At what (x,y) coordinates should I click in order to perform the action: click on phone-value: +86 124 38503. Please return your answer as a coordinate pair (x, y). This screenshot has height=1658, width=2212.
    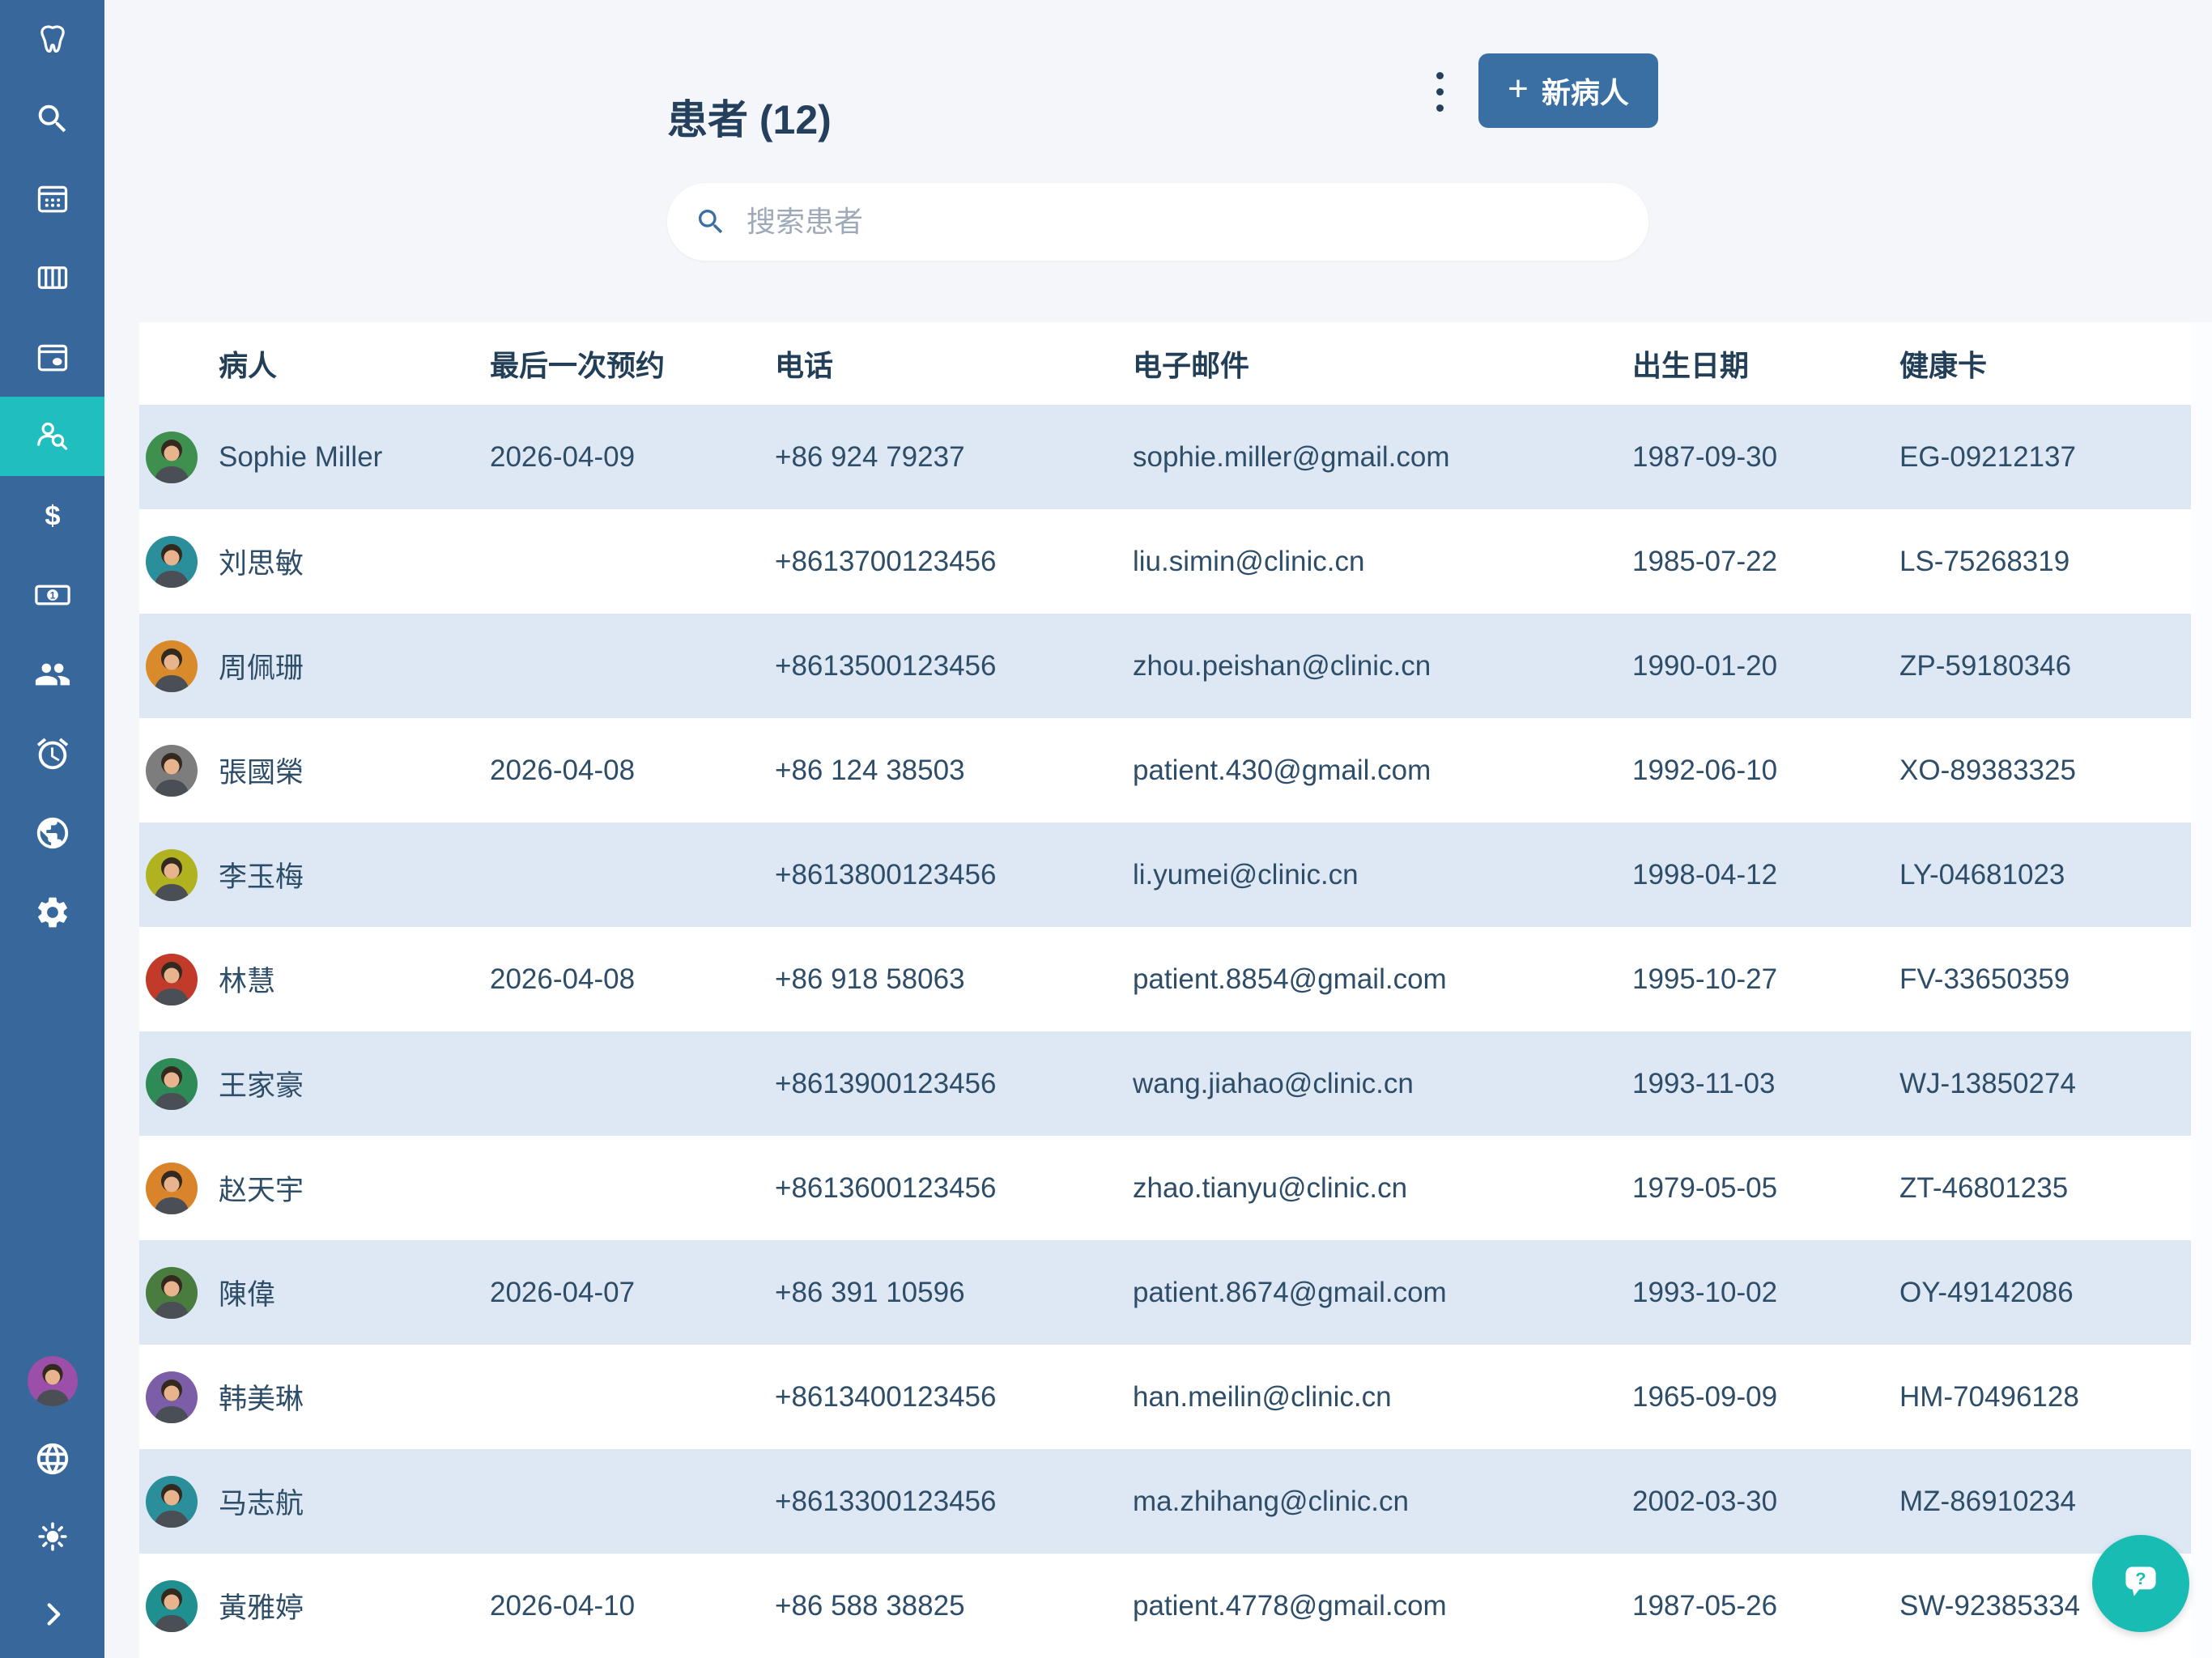
    Looking at the image, I should click on (870, 770).